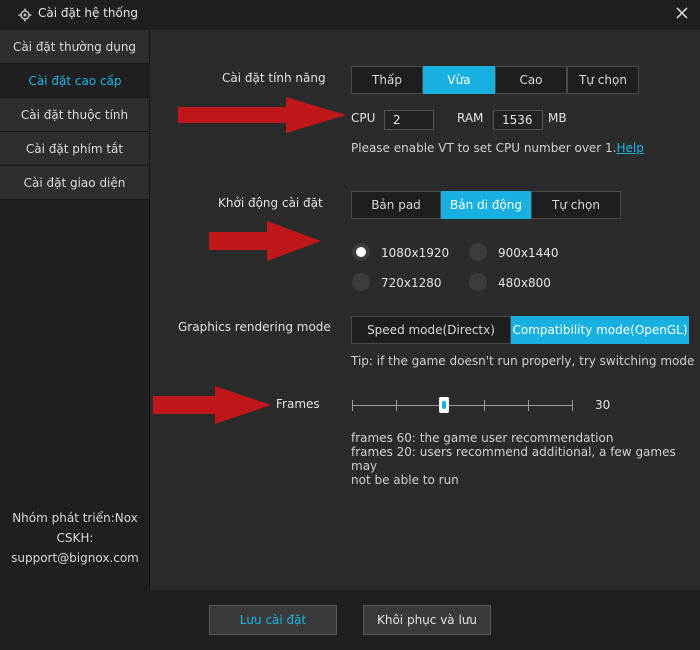 The image size is (700, 650). I want to click on frames-slider, so click(463, 406).